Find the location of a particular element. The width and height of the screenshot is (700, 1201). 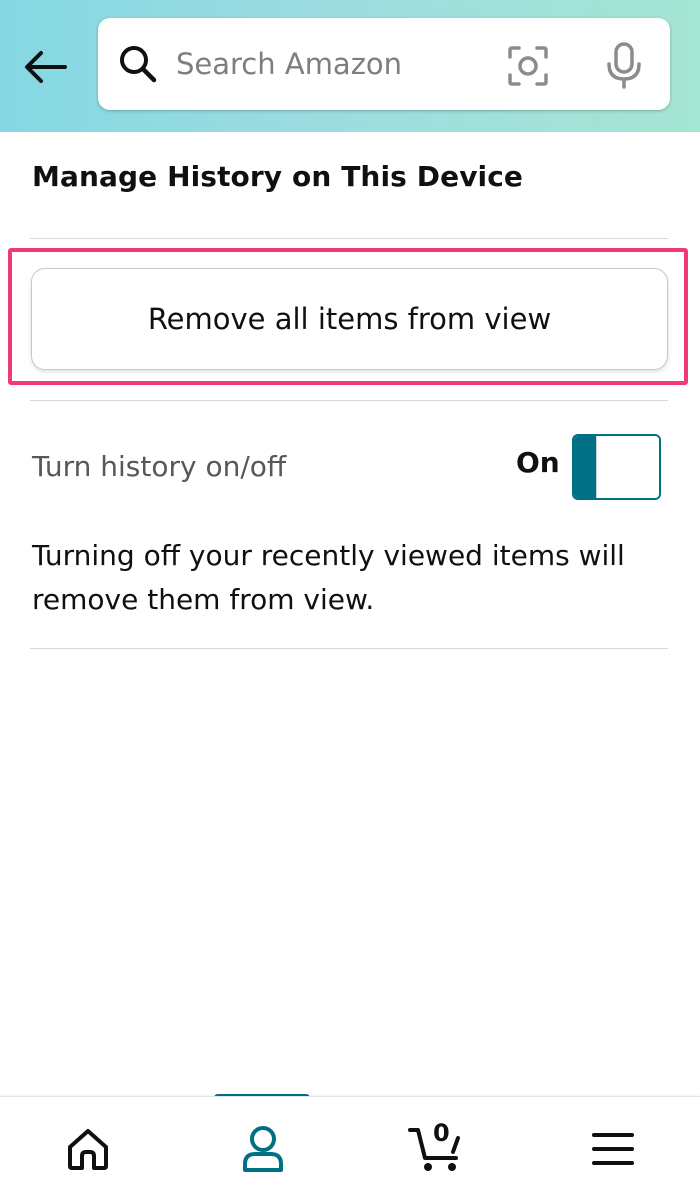

back-button is located at coordinates (45, 67).